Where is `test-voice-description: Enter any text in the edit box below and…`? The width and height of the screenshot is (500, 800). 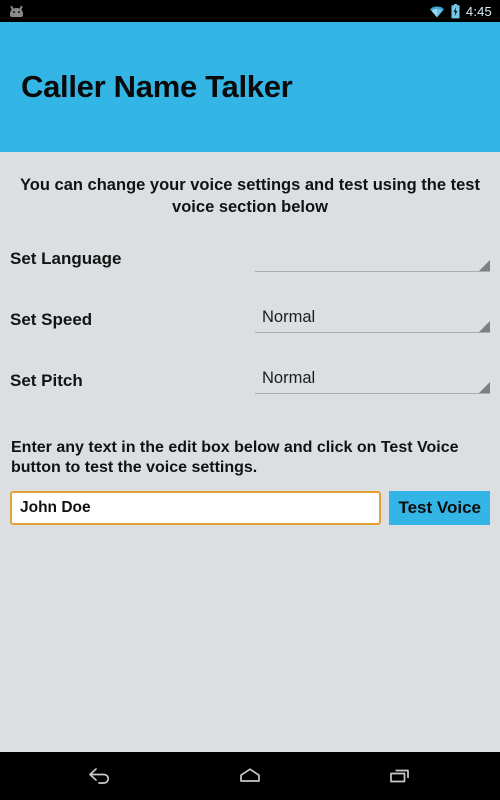
test-voice-description: Enter any text in the edit box below and… is located at coordinates (235, 457).